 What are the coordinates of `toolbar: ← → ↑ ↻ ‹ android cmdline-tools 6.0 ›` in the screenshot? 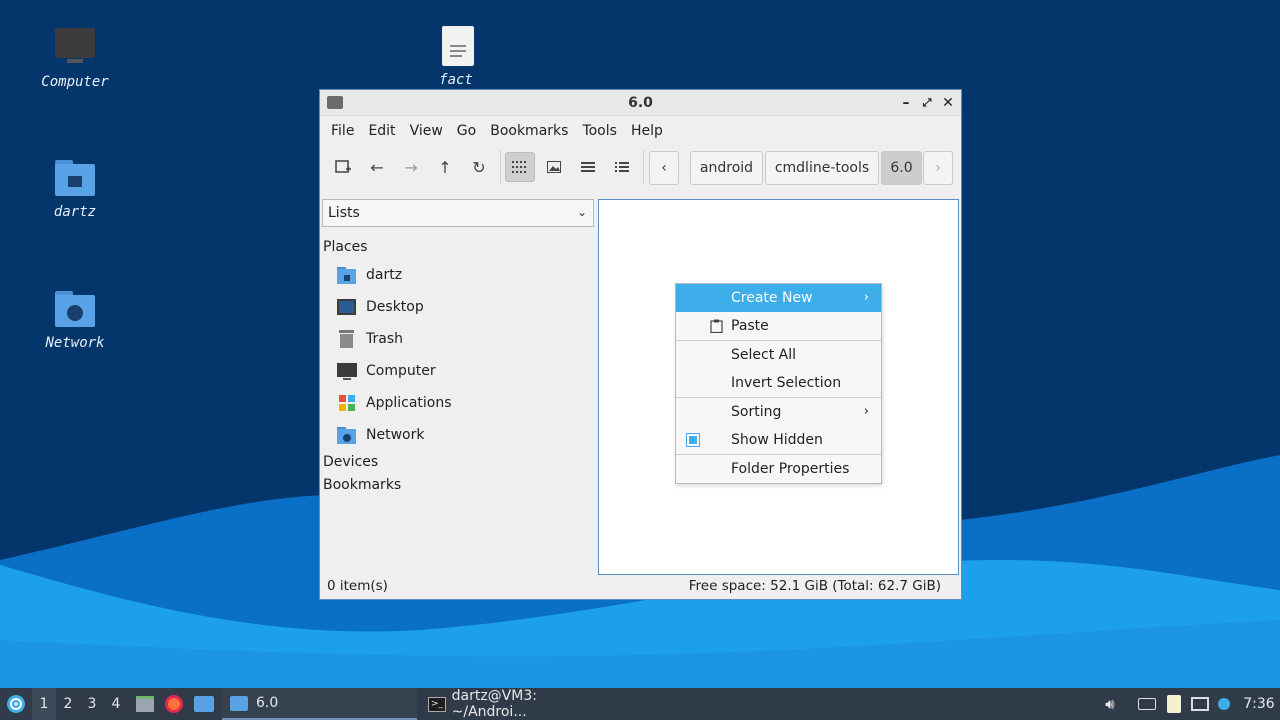 It's located at (640, 167).